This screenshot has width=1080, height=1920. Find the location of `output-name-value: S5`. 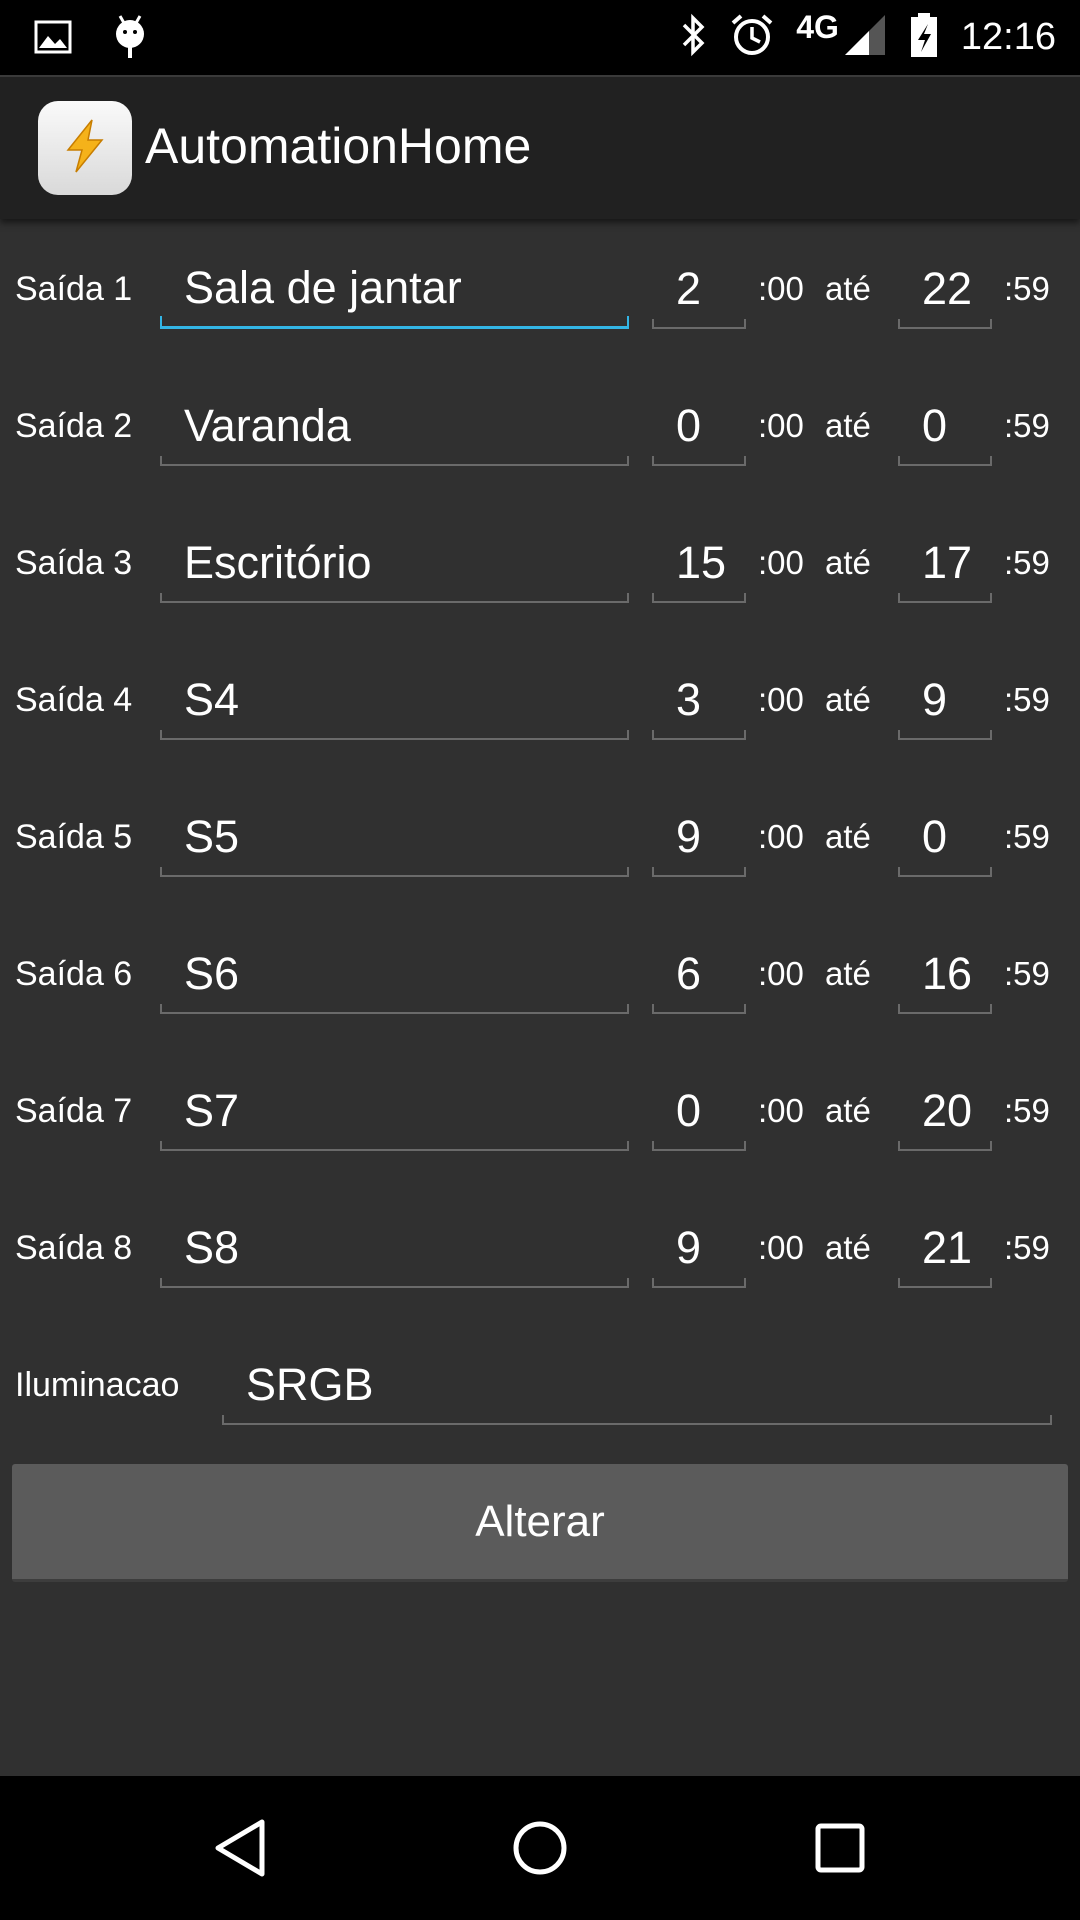

output-name-value: S5 is located at coordinates (212, 836).